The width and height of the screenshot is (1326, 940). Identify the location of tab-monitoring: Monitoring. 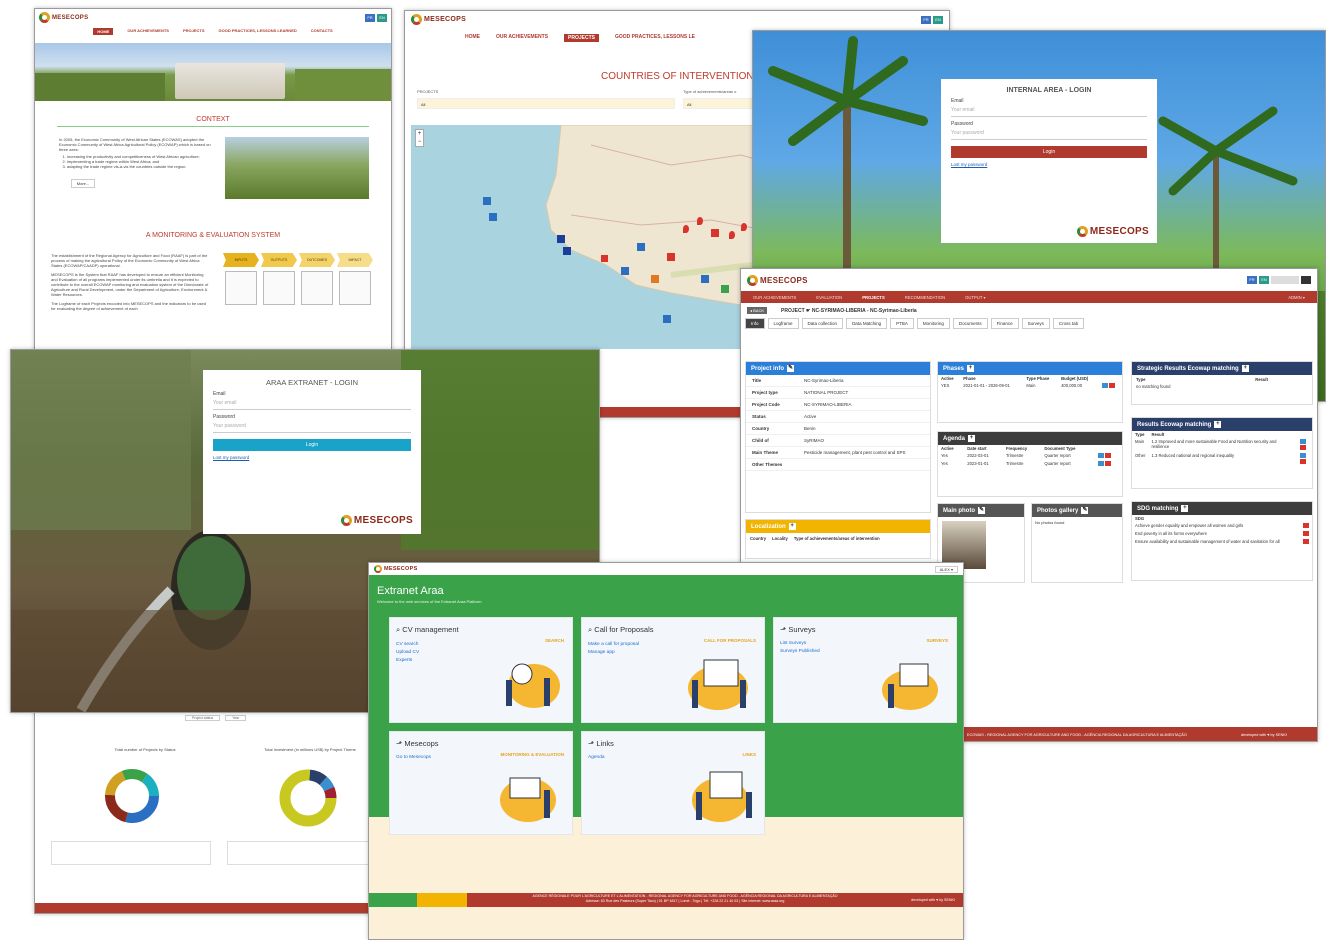
(933, 323).